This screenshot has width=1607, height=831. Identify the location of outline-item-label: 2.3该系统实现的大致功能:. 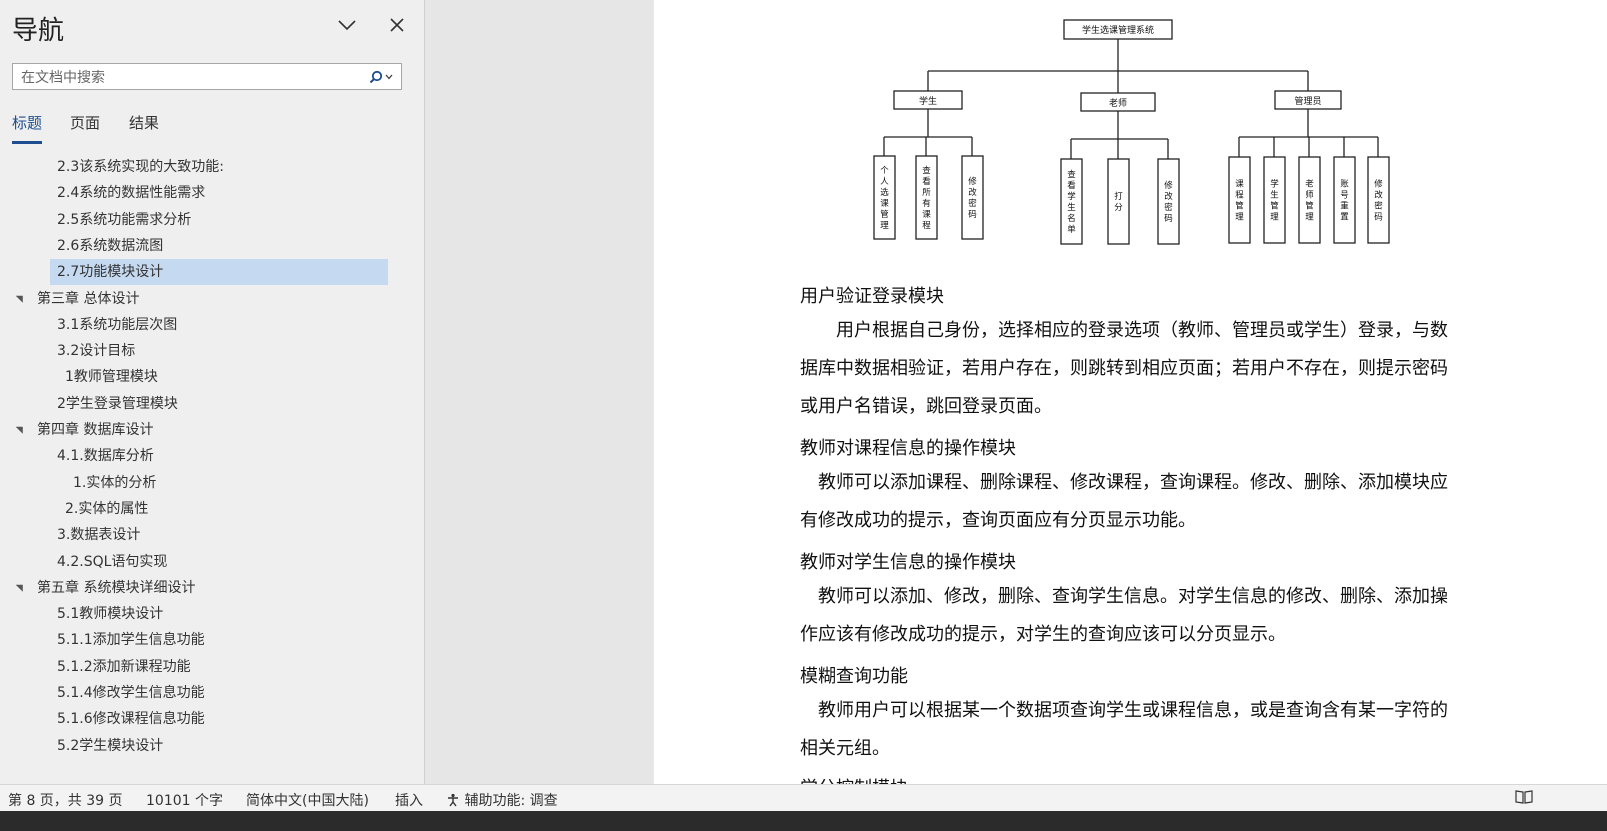
(140, 167).